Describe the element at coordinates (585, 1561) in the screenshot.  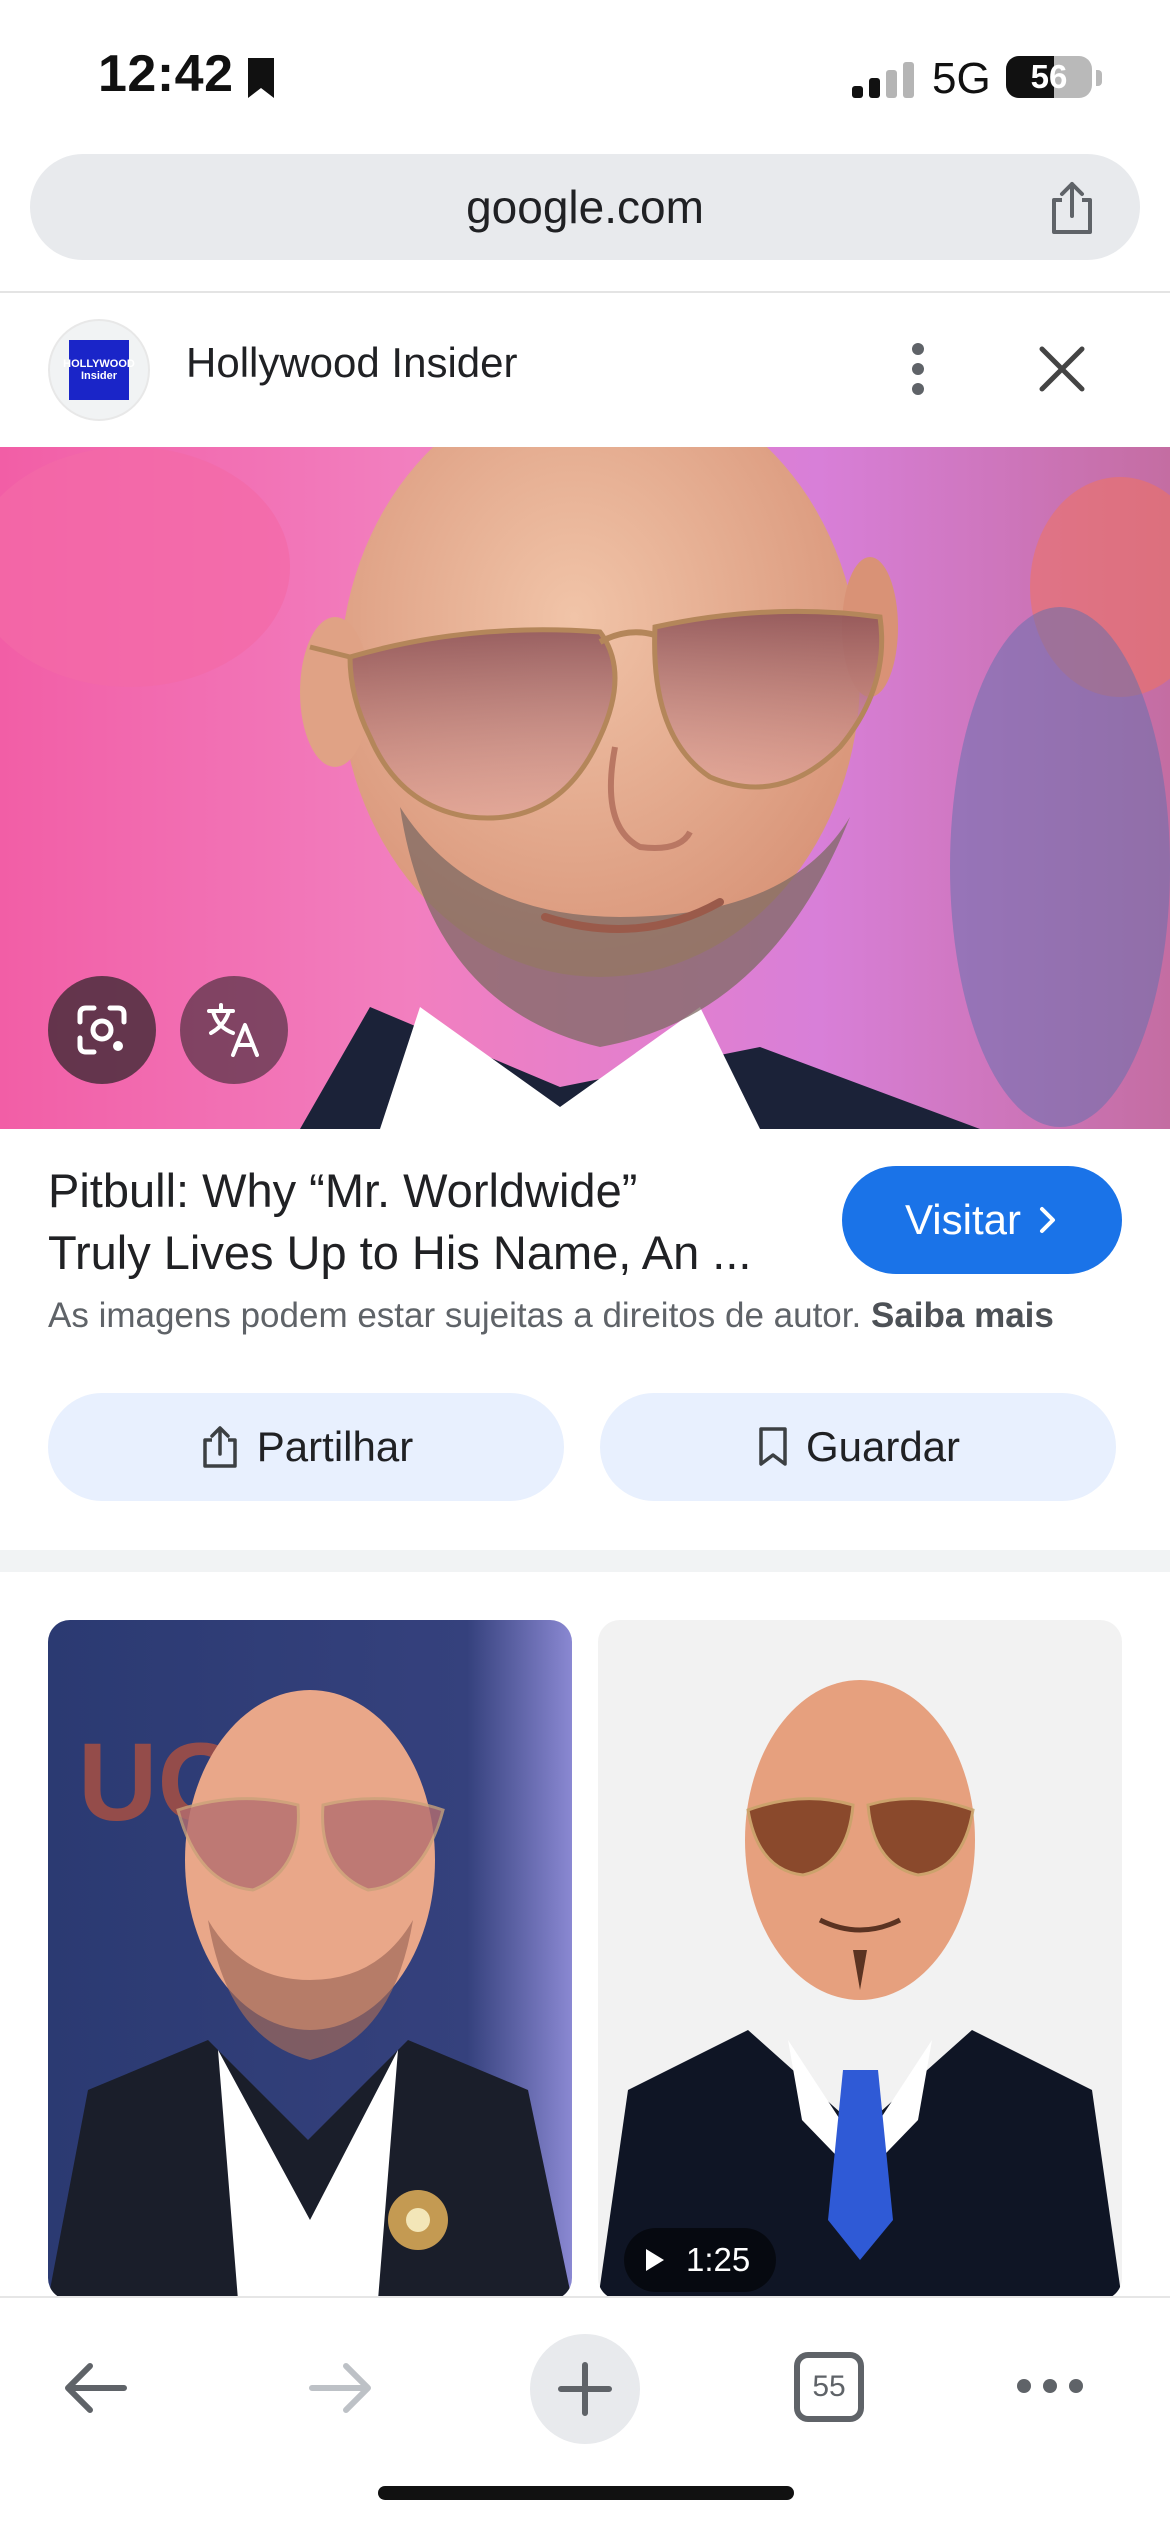
I see `section-divider` at that location.